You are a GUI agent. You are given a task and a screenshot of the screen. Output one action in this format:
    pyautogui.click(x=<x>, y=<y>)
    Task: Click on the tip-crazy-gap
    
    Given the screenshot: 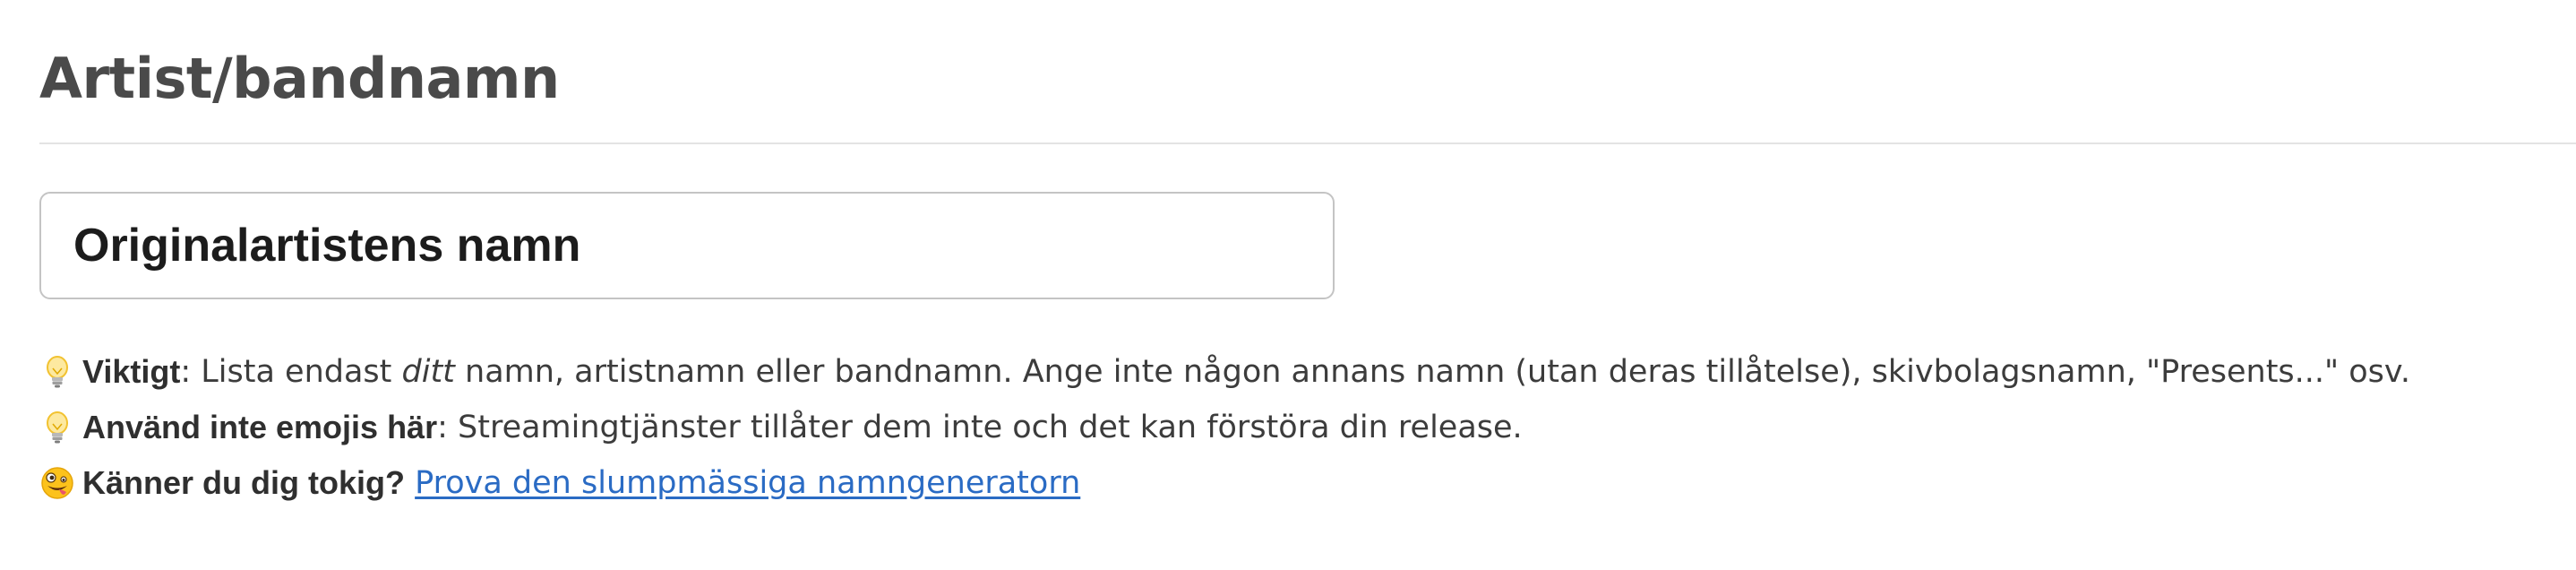 What is the action you would take?
    pyautogui.click(x=410, y=483)
    